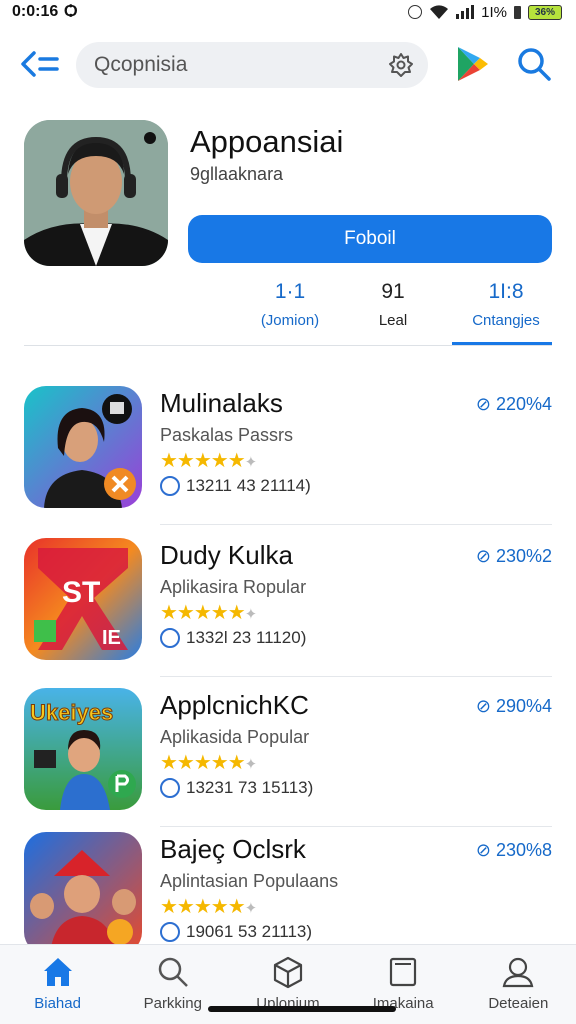 This screenshot has height=1024, width=576. What do you see at coordinates (111, 638) in the screenshot?
I see `app-icon-corner-label: IE` at bounding box center [111, 638].